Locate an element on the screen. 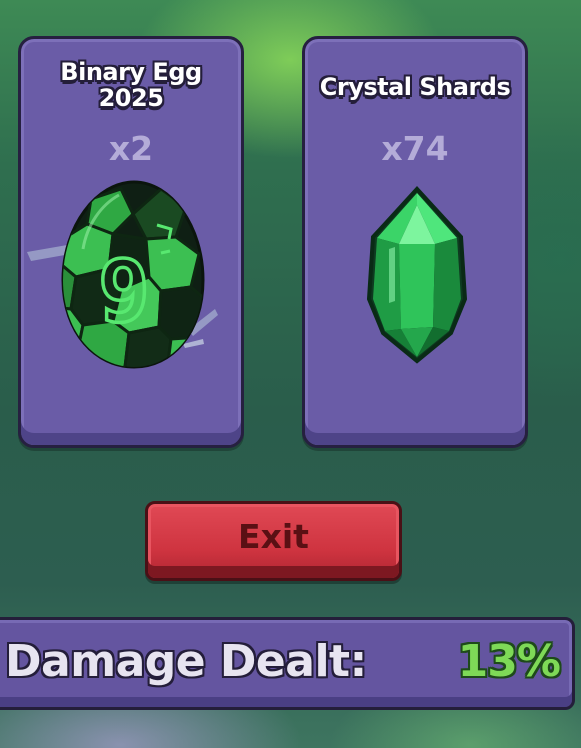 The image size is (581, 748). damage-dealt-panel: Damage Dealt: 13% is located at coordinates (287, 663).